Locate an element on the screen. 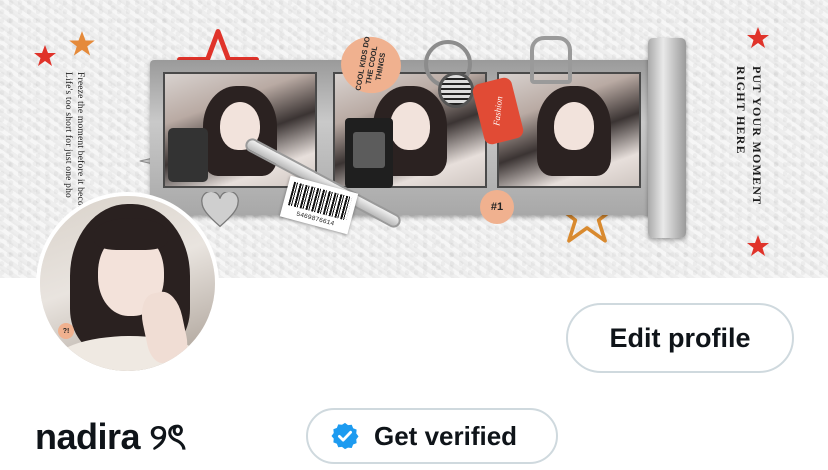 Image resolution: width=828 pixels, height=470 pixels. film-roll is located at coordinates (667, 138).